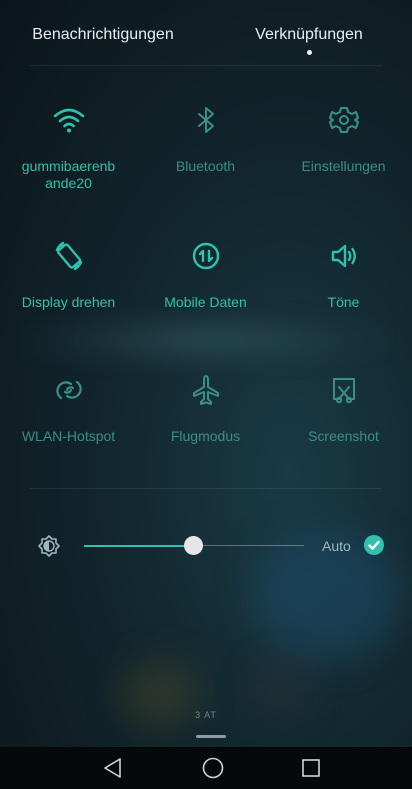  Describe the element at coordinates (206, 488) in the screenshot. I see `section-divider` at that location.